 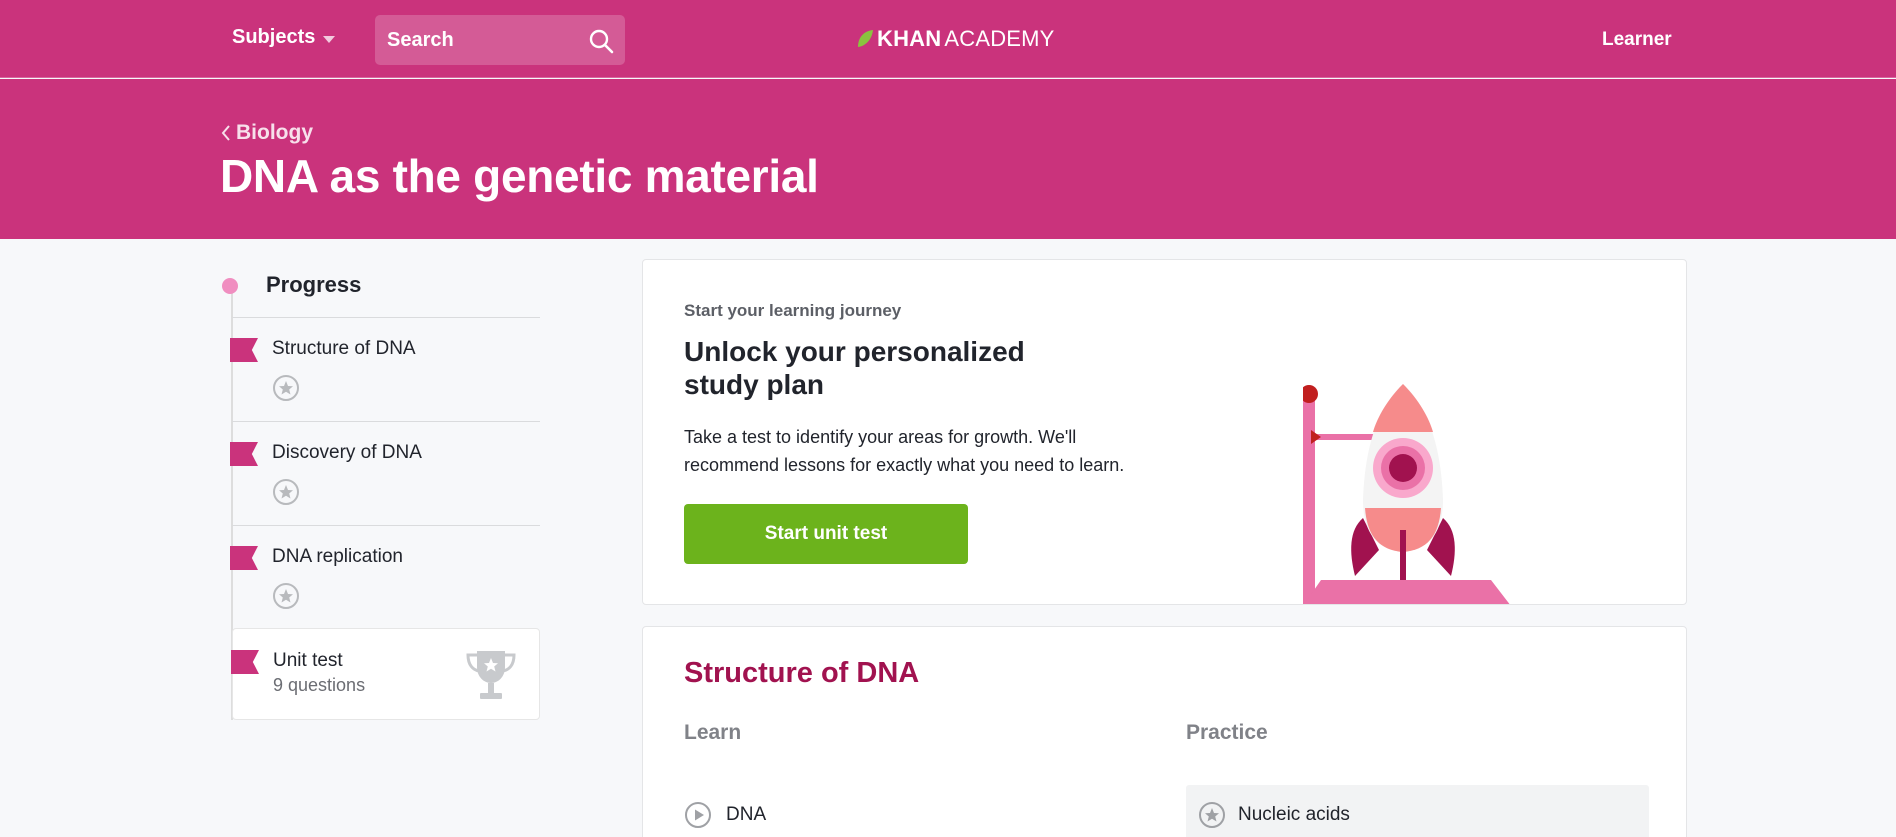 I want to click on search-box, so click(x=500, y=40).